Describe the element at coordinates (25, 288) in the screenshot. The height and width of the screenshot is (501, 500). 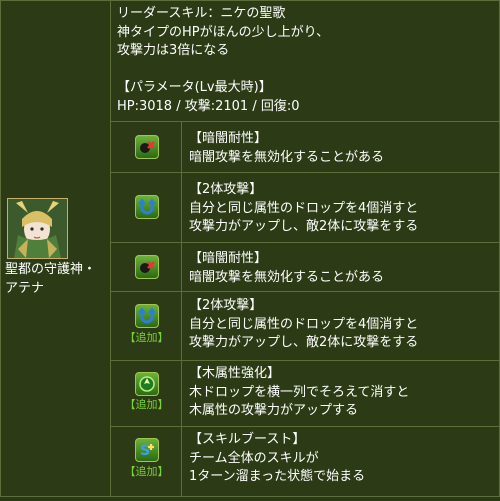
I see `monster-name-line: アテナ` at that location.